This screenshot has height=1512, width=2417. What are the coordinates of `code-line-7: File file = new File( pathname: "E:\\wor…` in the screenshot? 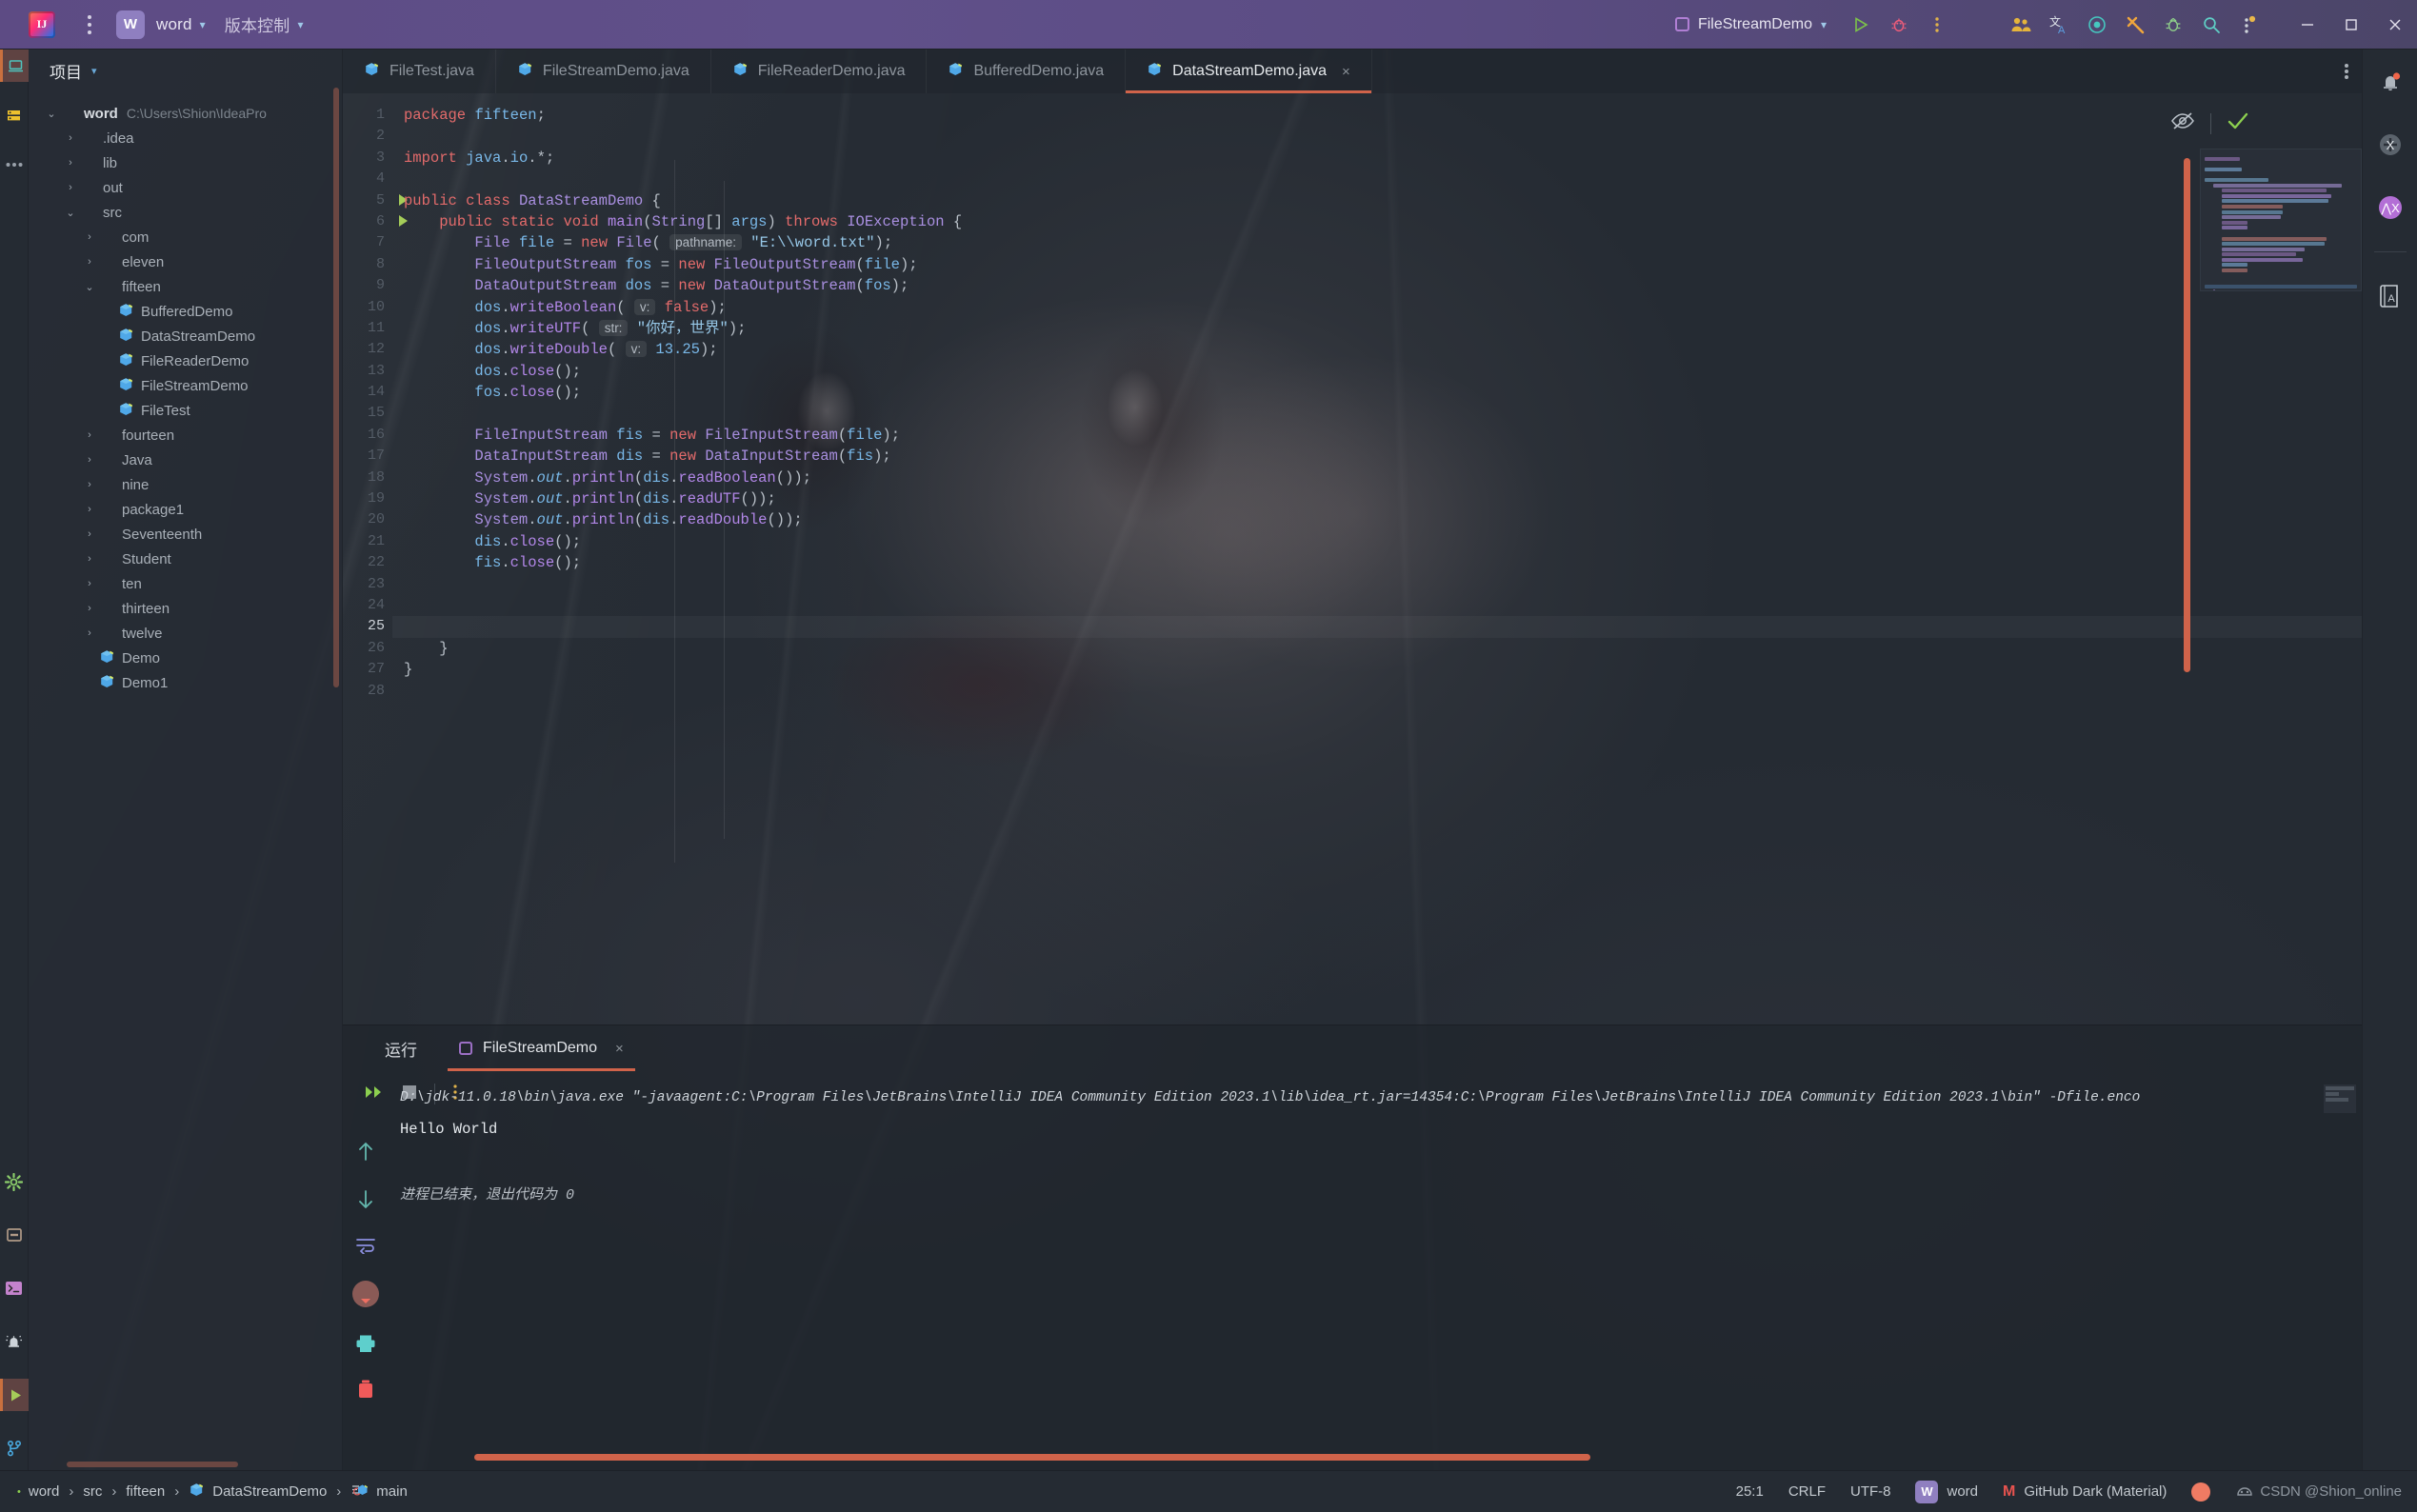 It's located at (1377, 242).